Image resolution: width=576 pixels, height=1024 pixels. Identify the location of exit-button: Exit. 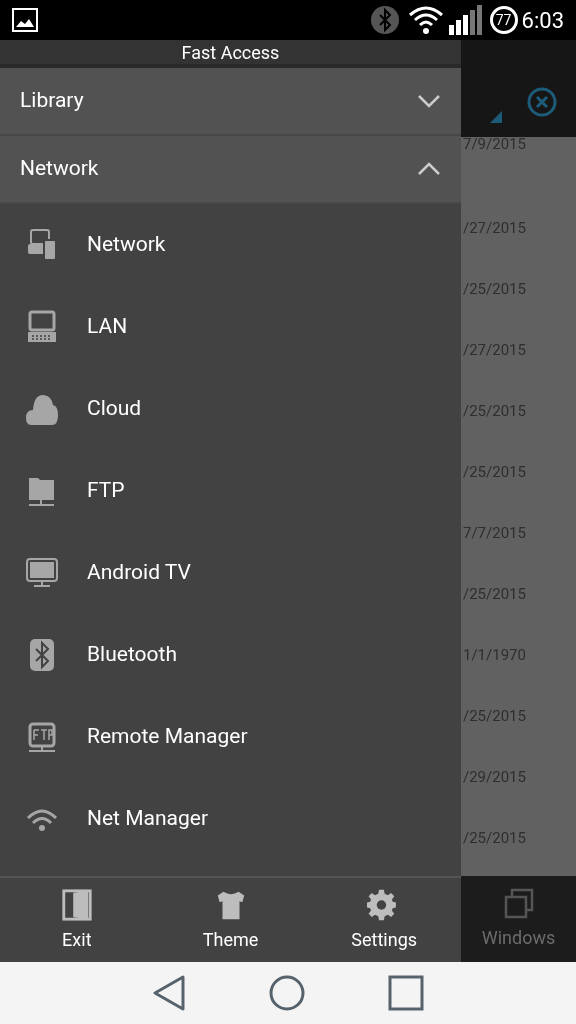
(77, 920).